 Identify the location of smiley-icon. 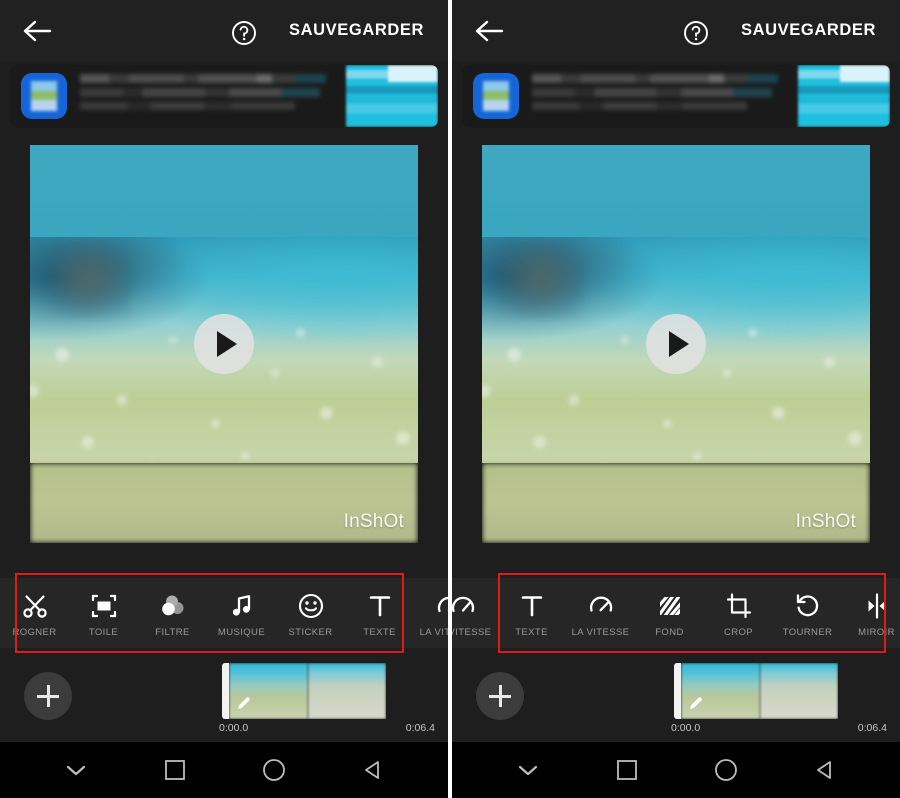
(311, 606).